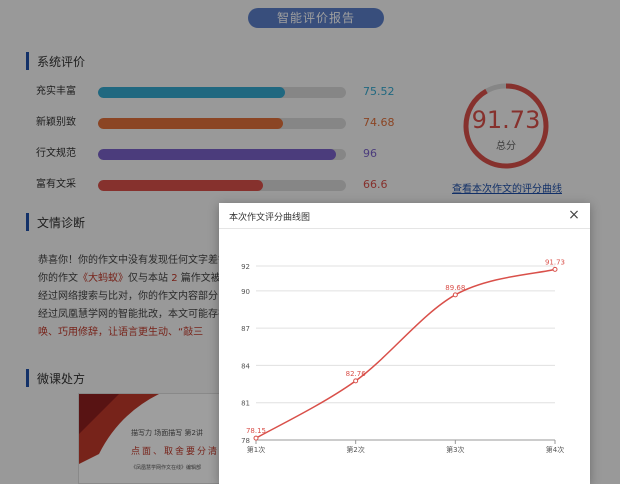 The height and width of the screenshot is (484, 620). I want to click on dialog-header: 本次作文评分曲线图 ×, so click(404, 216).